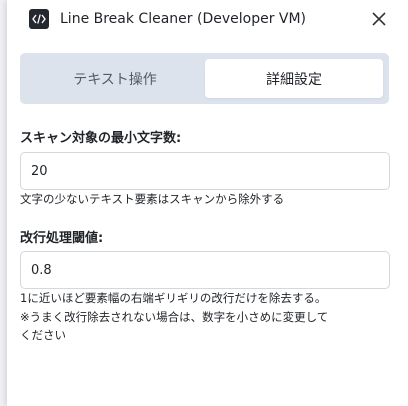 The image size is (408, 406). What do you see at coordinates (183, 19) in the screenshot?
I see `app-title: Line Break Cleaner (Developer VM)` at bounding box center [183, 19].